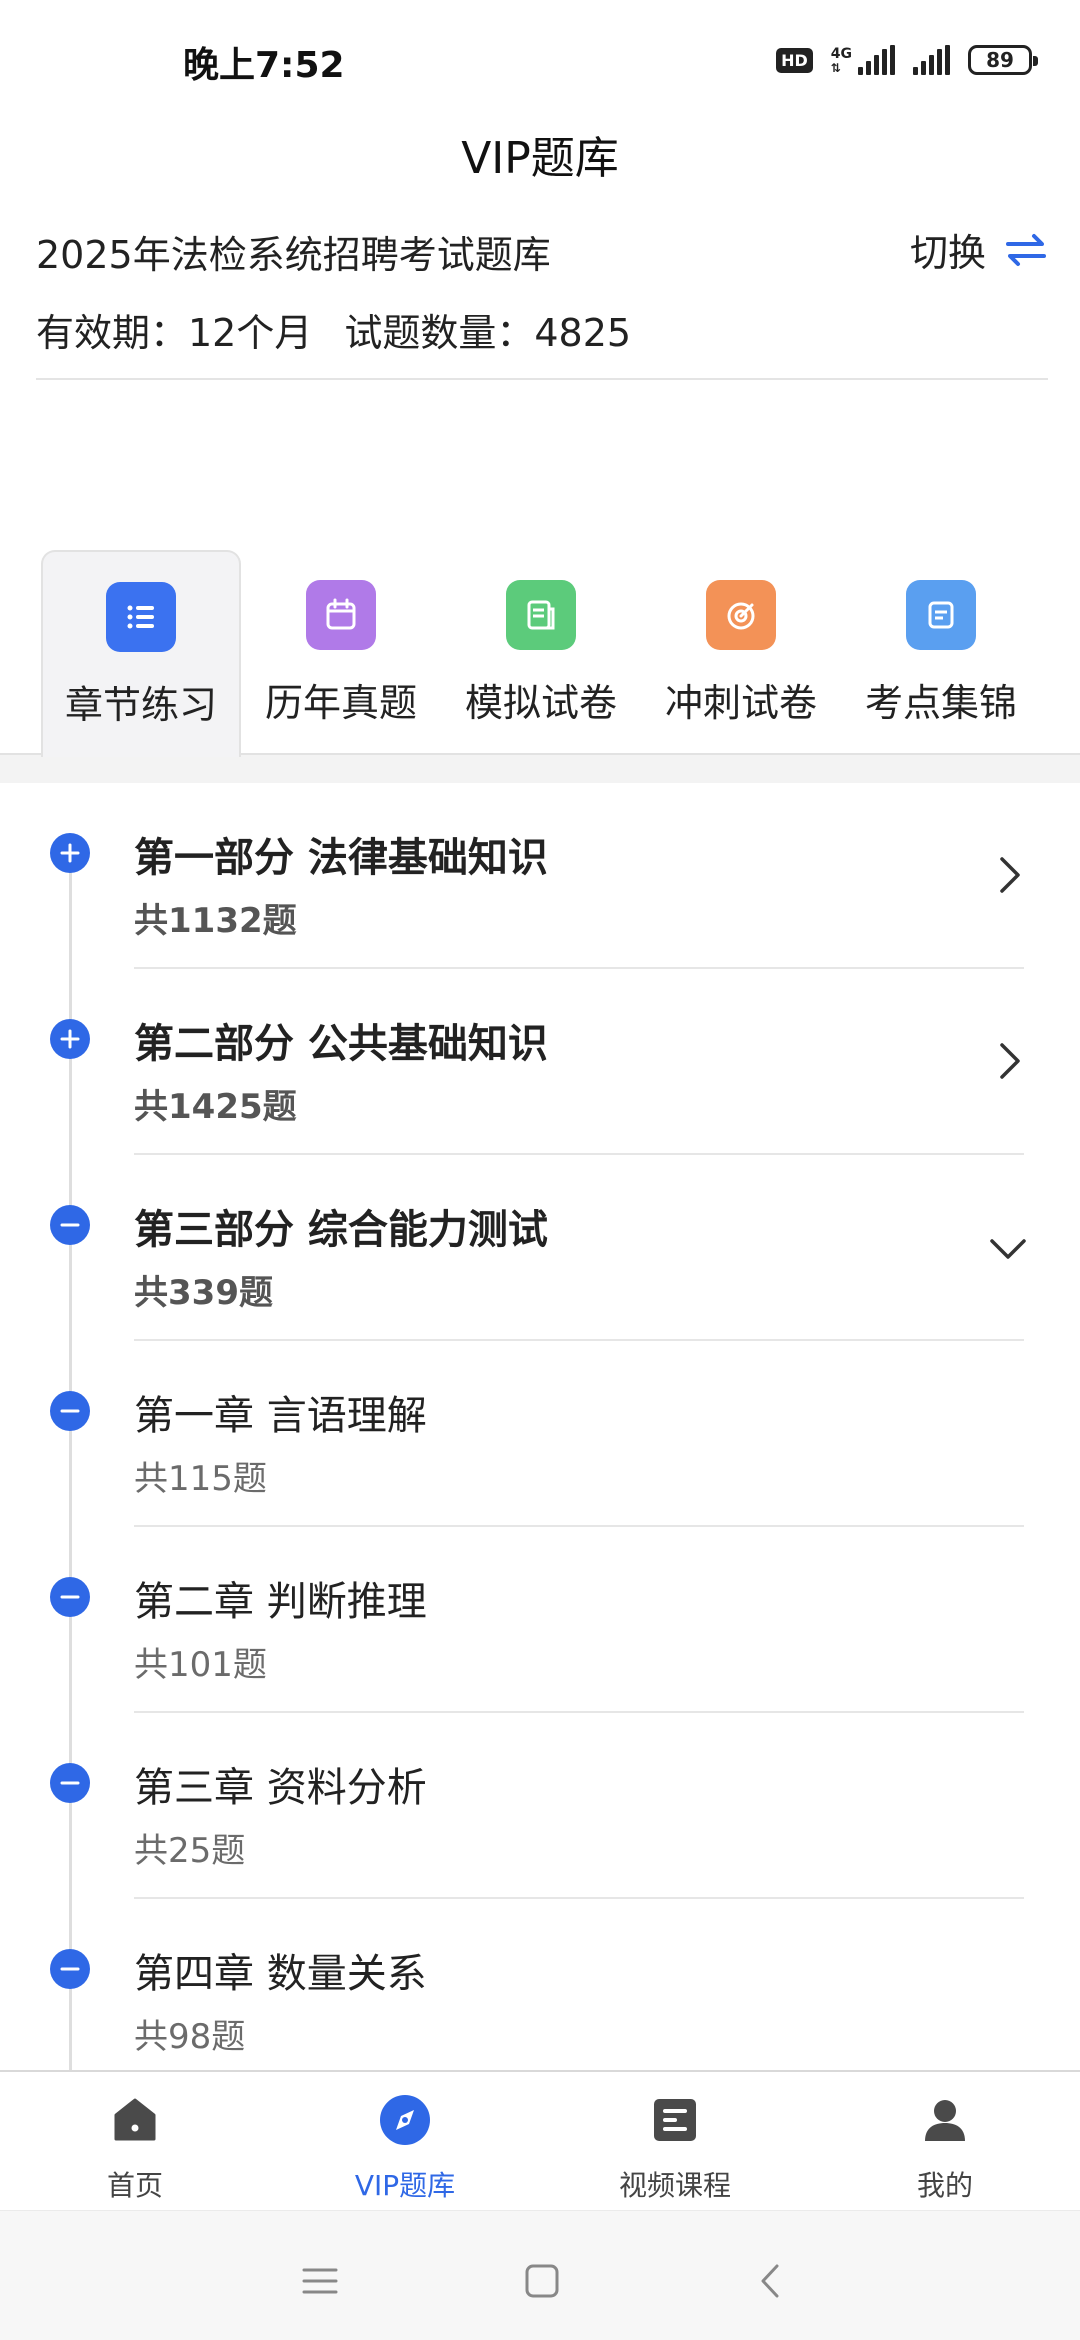 This screenshot has height=2340, width=1080. I want to click on practice-mode-tabs: 章节练习 历年真题 模拟试卷 冲刺试卷 考点集锦, so click(540, 653).